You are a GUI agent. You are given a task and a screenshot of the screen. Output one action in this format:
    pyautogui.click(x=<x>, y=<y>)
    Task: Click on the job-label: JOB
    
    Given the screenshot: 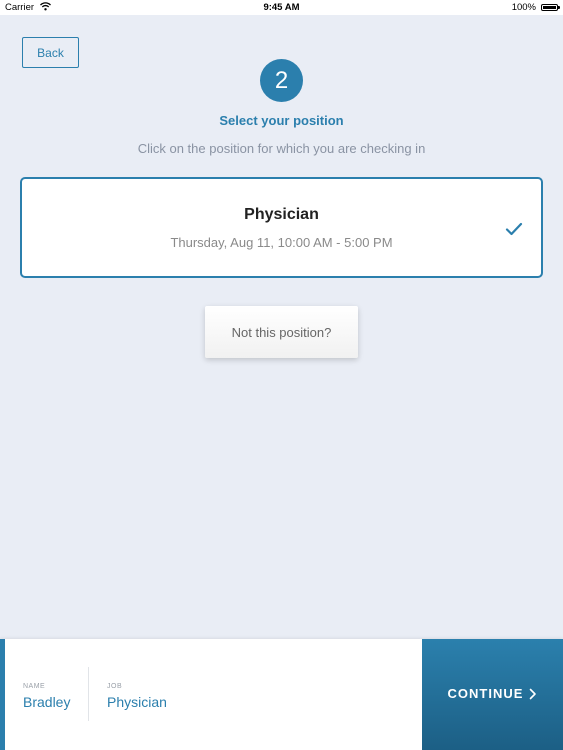 What is the action you would take?
    pyautogui.click(x=115, y=686)
    